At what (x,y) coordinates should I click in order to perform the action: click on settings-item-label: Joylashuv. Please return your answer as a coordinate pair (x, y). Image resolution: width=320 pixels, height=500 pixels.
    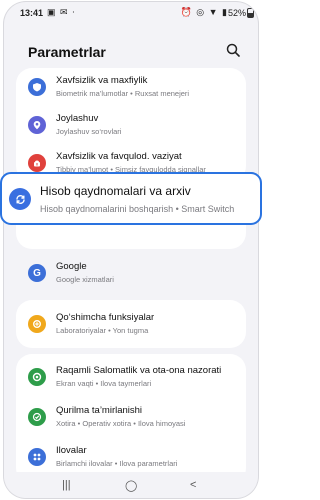
    Looking at the image, I should click on (77, 118).